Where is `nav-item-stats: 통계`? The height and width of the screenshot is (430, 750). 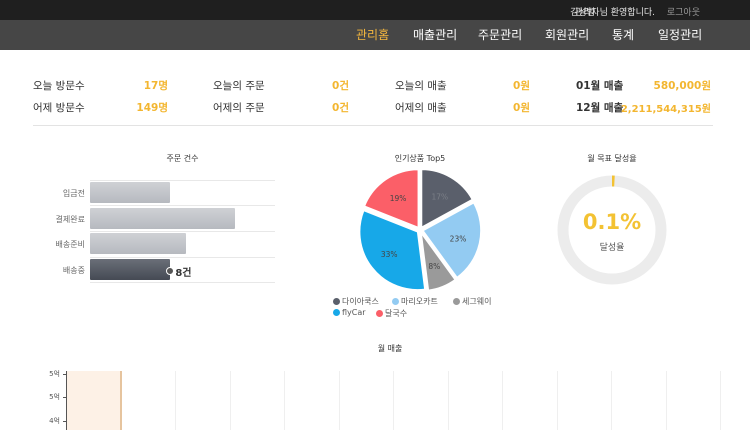 nav-item-stats: 통계 is located at coordinates (623, 35).